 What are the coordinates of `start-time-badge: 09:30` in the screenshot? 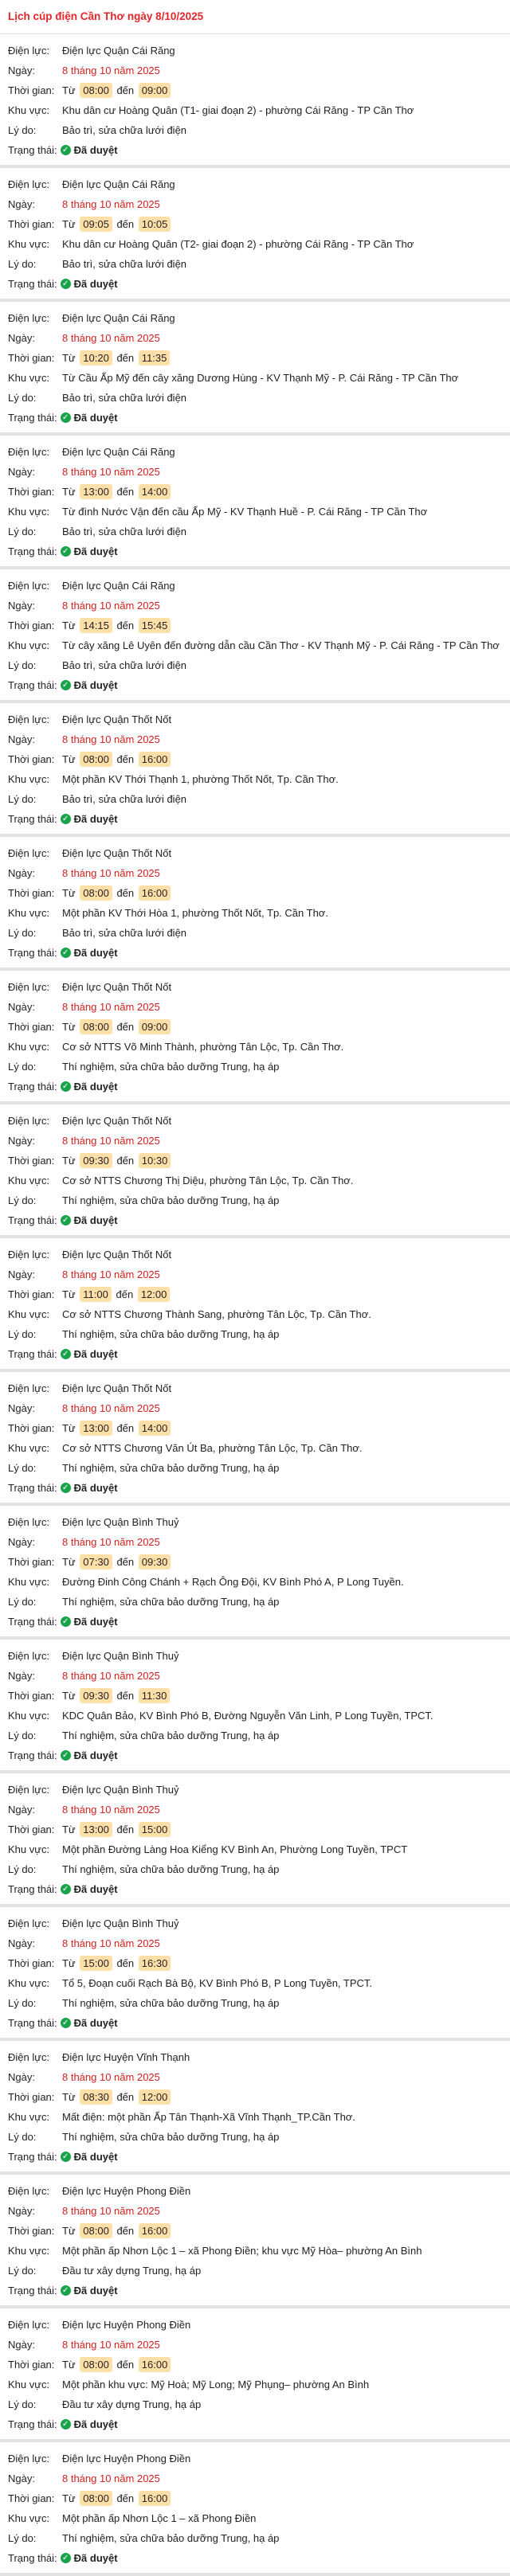 It's located at (96, 1160).